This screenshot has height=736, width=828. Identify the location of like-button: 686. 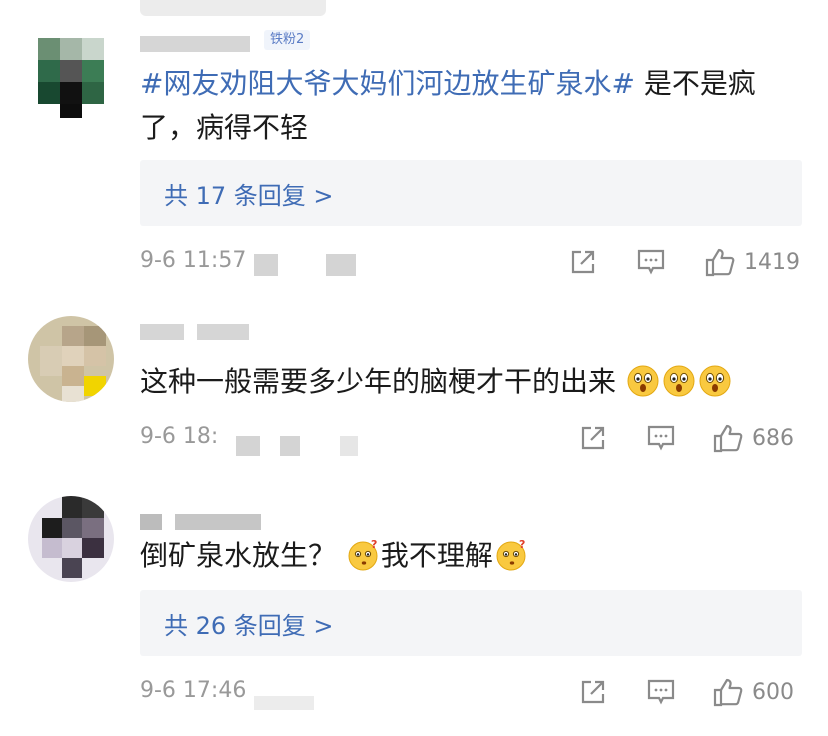
(753, 438).